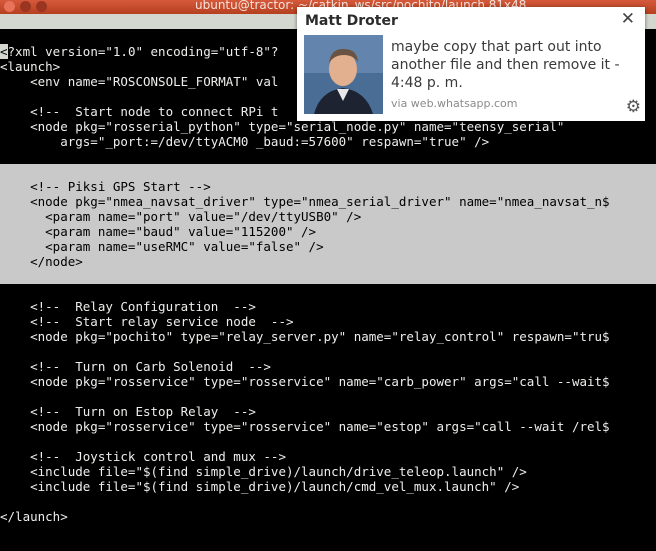 The height and width of the screenshot is (551, 656). I want to click on editor-line: <param name="useRMC" value="false" />, so click(328, 246).